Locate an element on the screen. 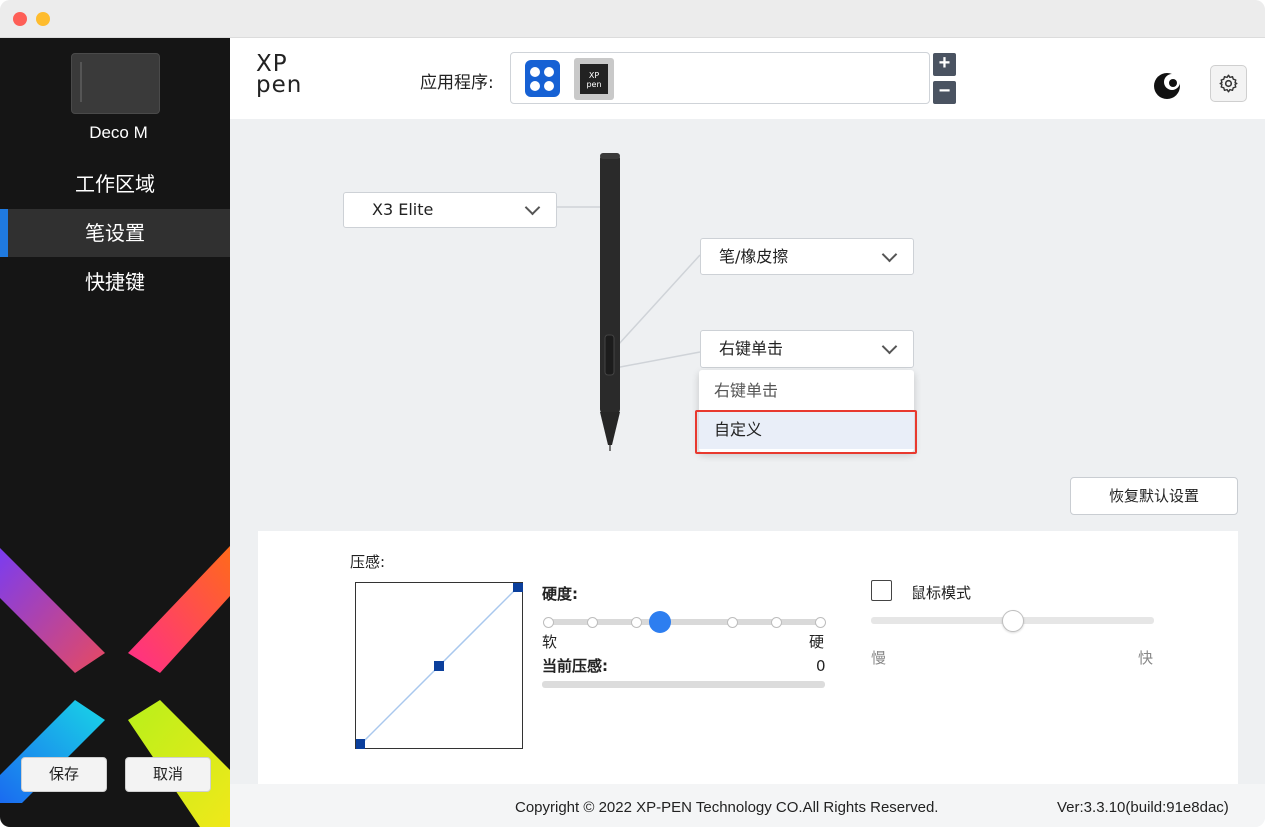 The width and height of the screenshot is (1265, 827). version-text: Ver:3.3.10(build:91e8dac) is located at coordinates (1143, 807).